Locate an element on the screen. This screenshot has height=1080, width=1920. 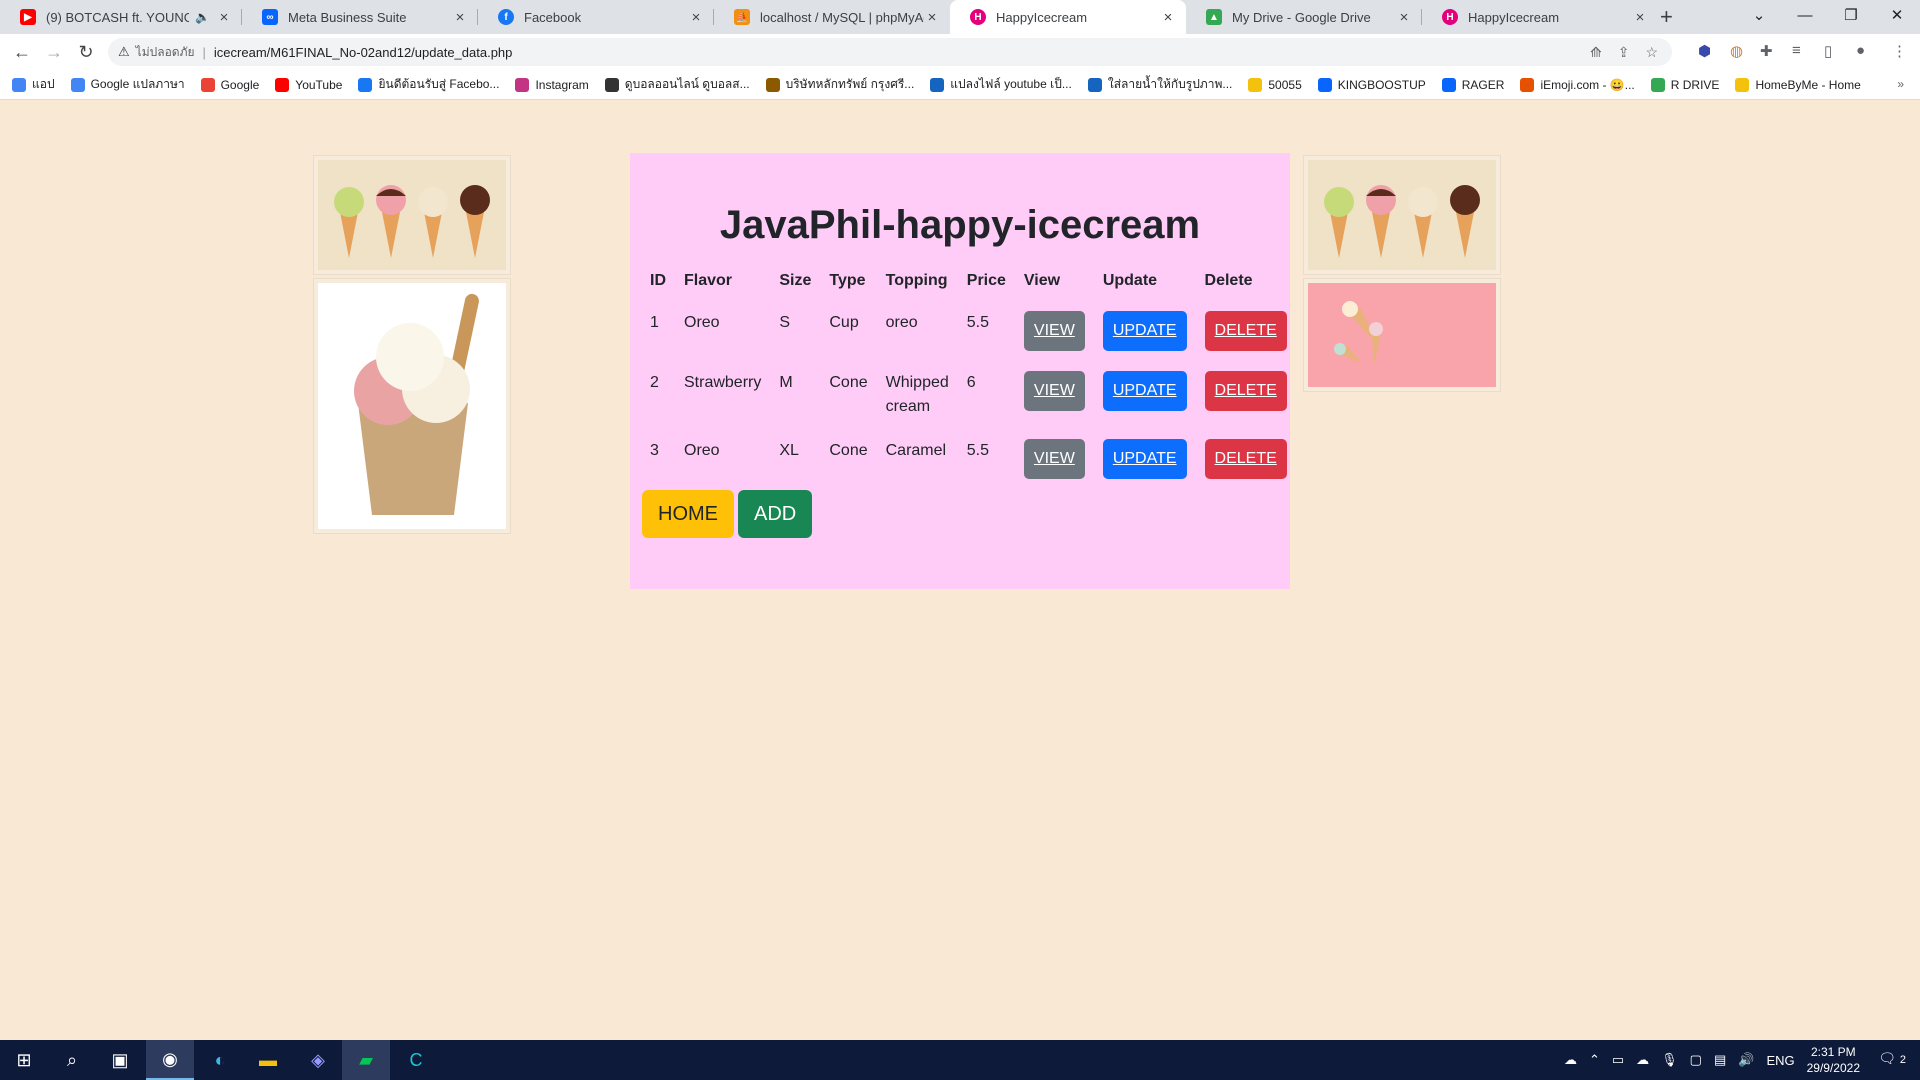
puzzle-icon: ✚ is located at coordinates (1766, 51).